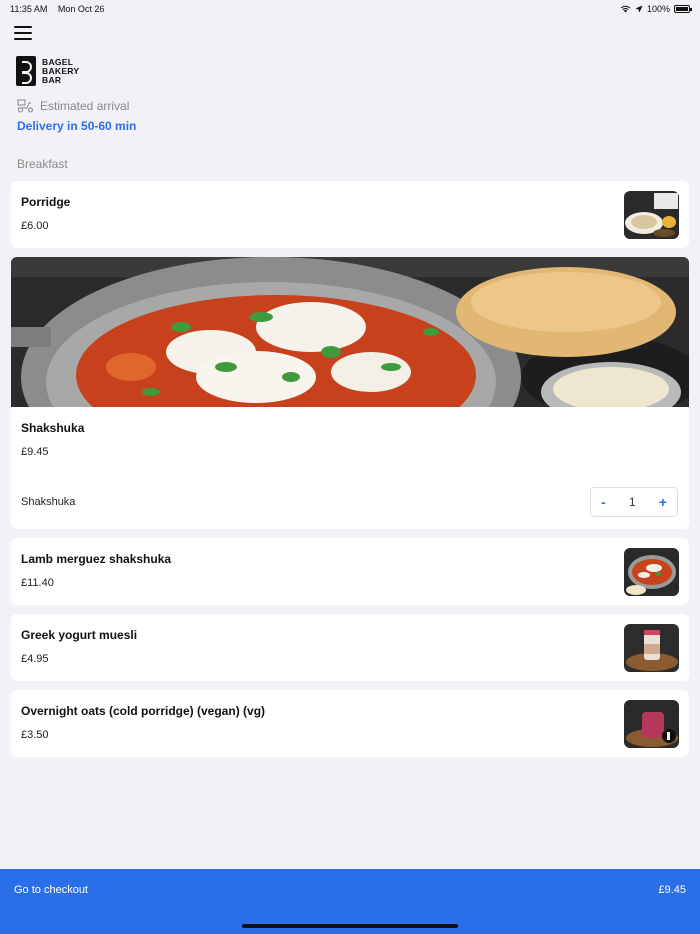 The image size is (700, 934). What do you see at coordinates (25, 106) in the screenshot?
I see `scooter-icon` at bounding box center [25, 106].